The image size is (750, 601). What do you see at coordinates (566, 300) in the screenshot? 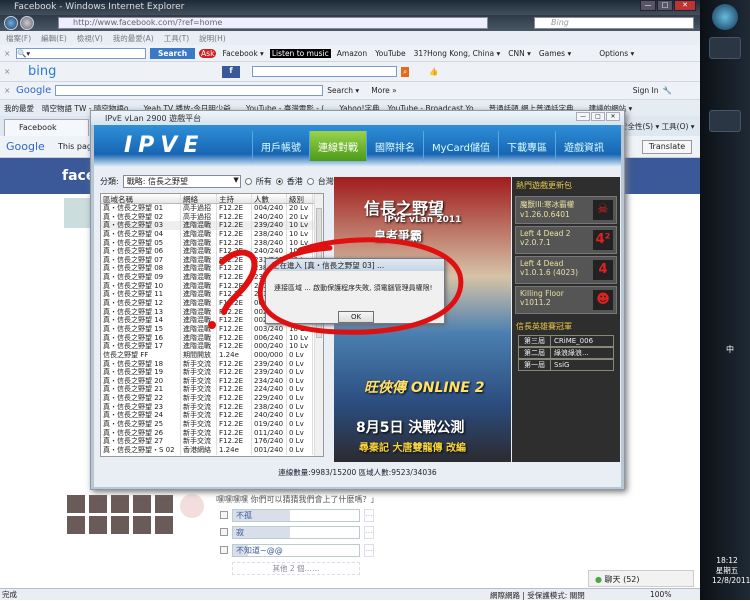
I see `game-update-item: Killing Floor v1011.2 ☻` at bounding box center [566, 300].